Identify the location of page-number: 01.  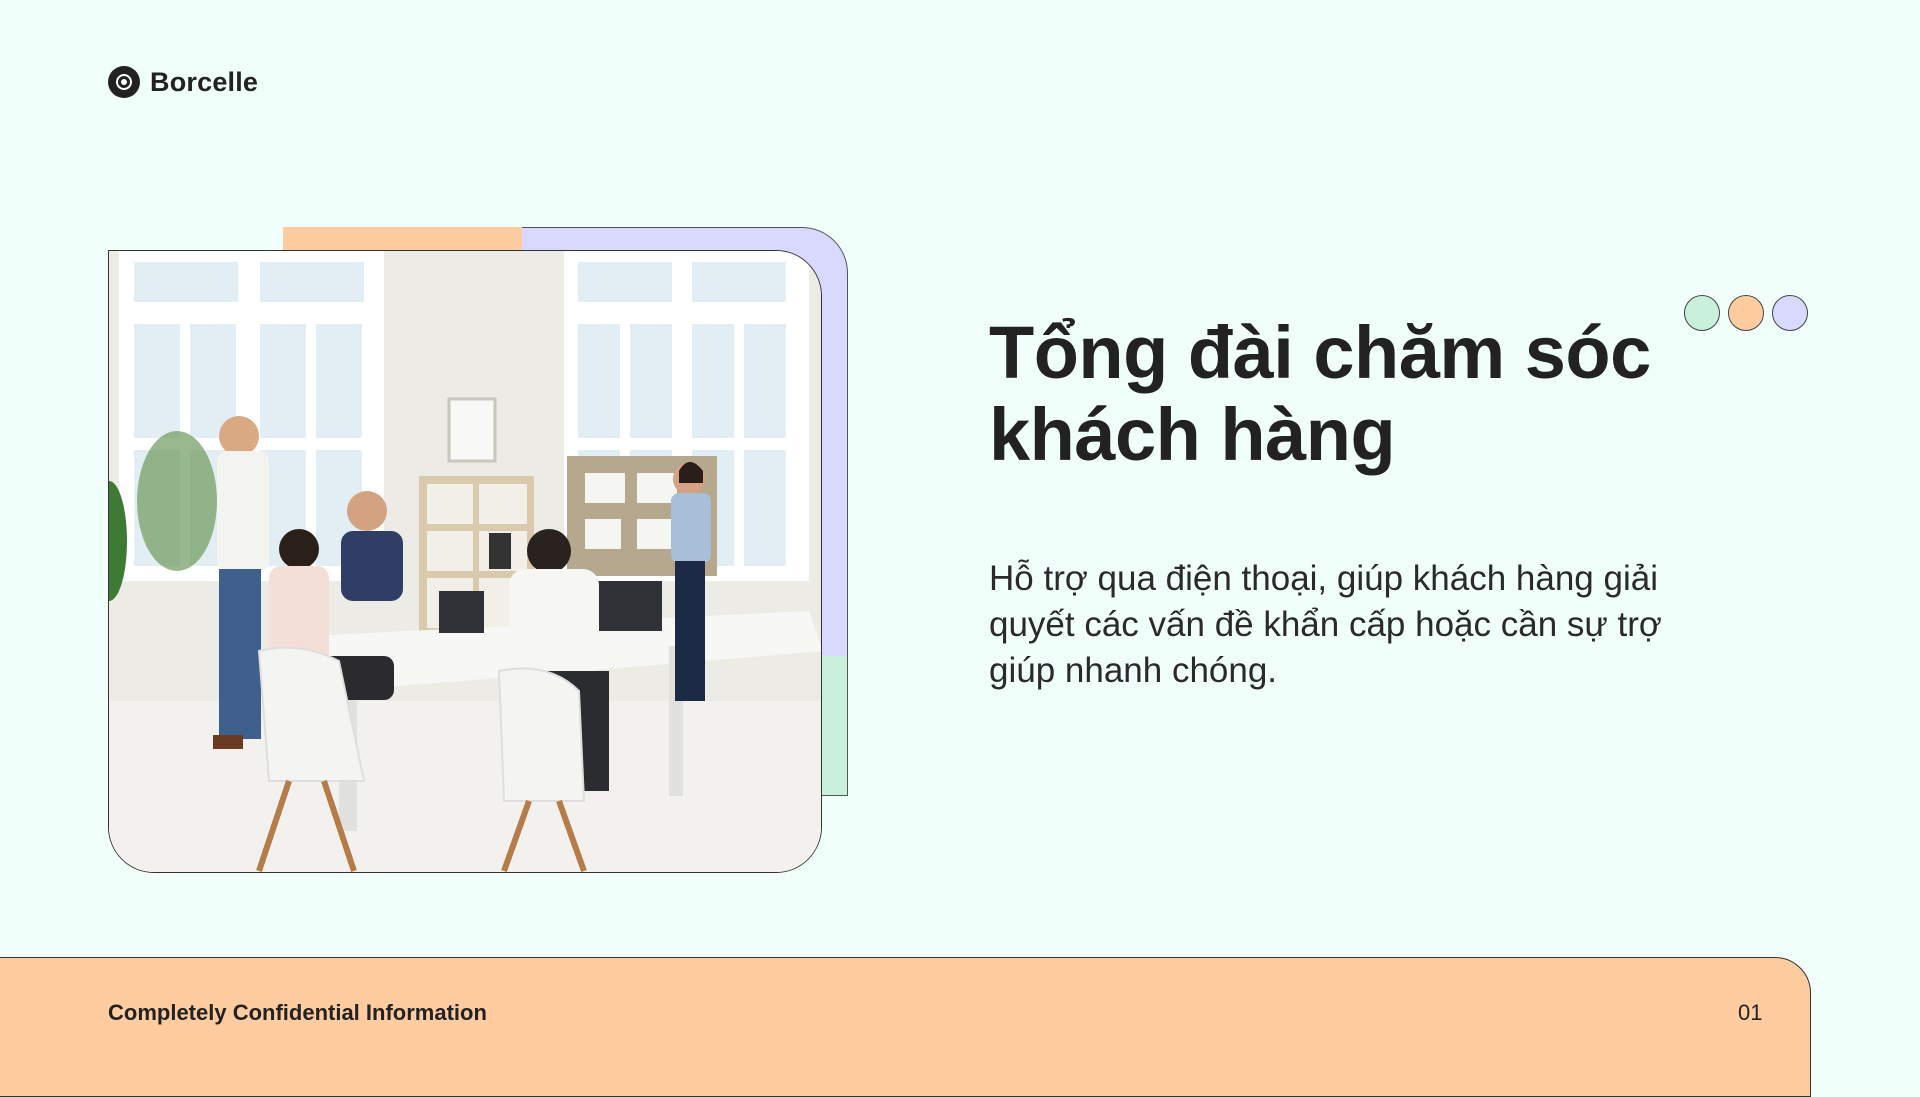
(1750, 1012).